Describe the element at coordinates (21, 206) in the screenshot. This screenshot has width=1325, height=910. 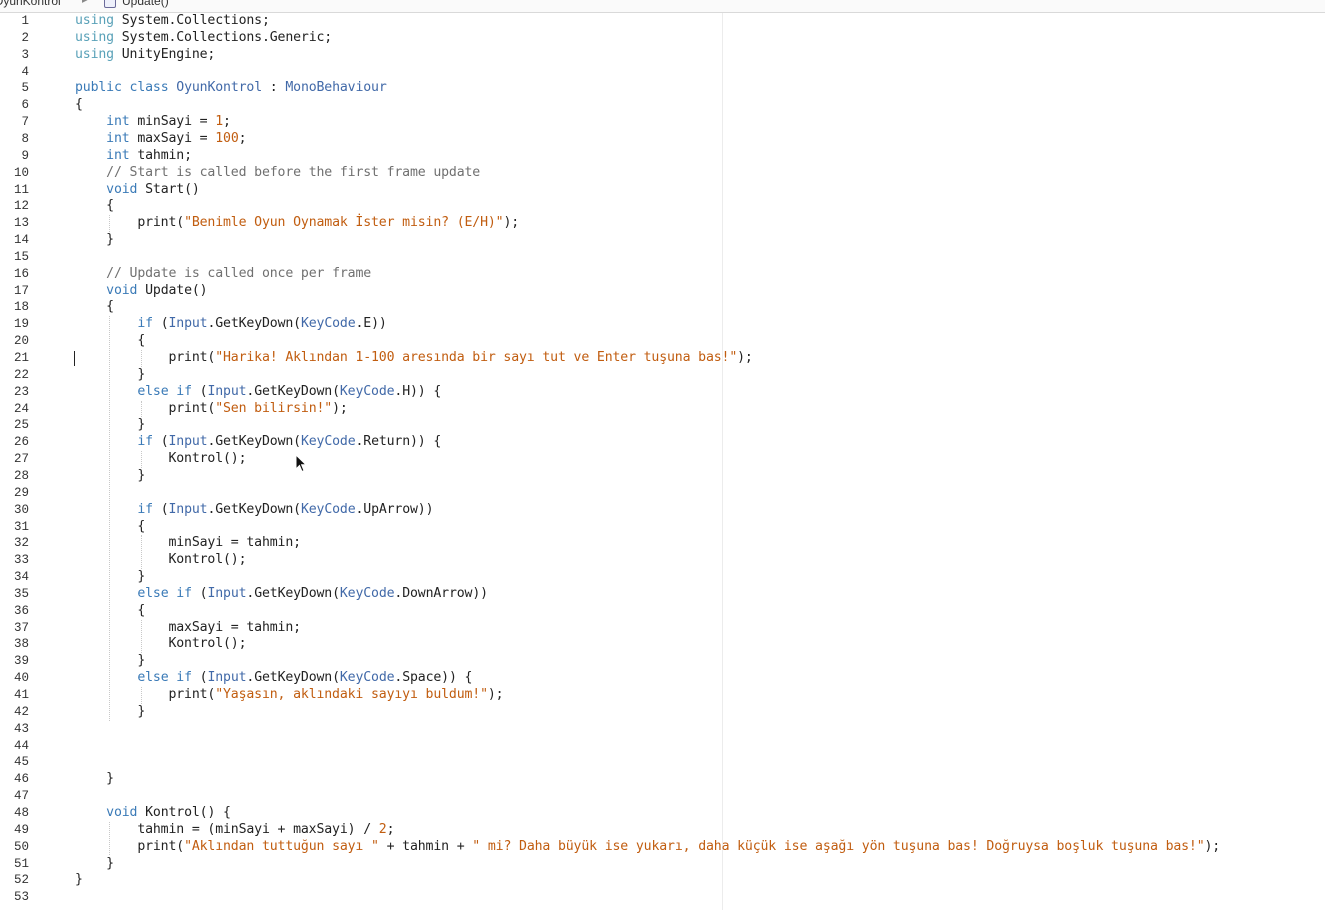
I see `line-number: 12` at that location.